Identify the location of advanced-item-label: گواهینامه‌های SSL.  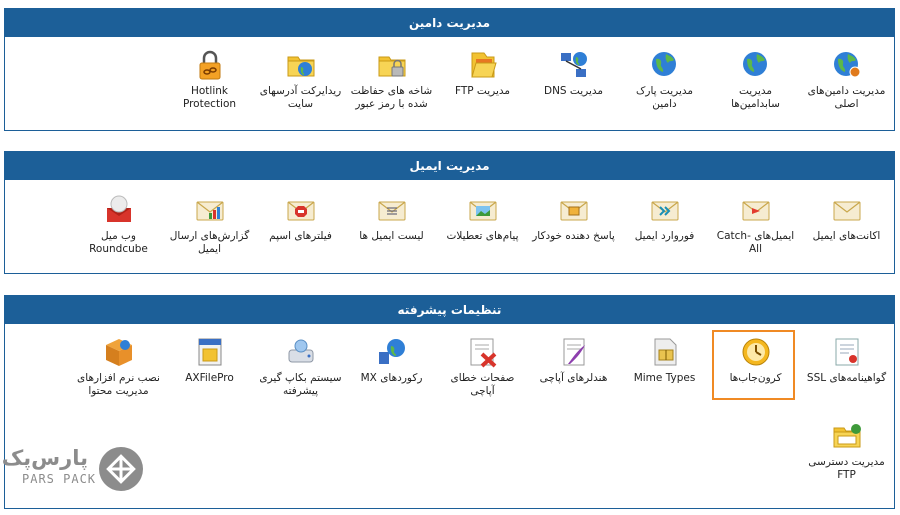
(846, 378).